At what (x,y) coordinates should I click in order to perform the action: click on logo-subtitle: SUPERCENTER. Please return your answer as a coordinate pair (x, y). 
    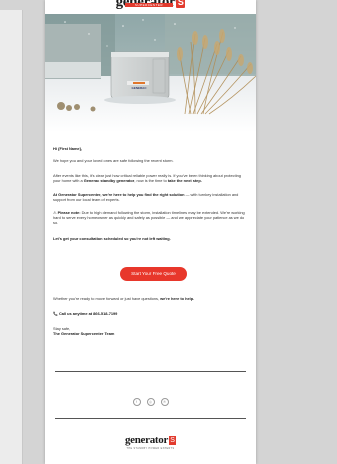
    Looking at the image, I should click on (149, 5).